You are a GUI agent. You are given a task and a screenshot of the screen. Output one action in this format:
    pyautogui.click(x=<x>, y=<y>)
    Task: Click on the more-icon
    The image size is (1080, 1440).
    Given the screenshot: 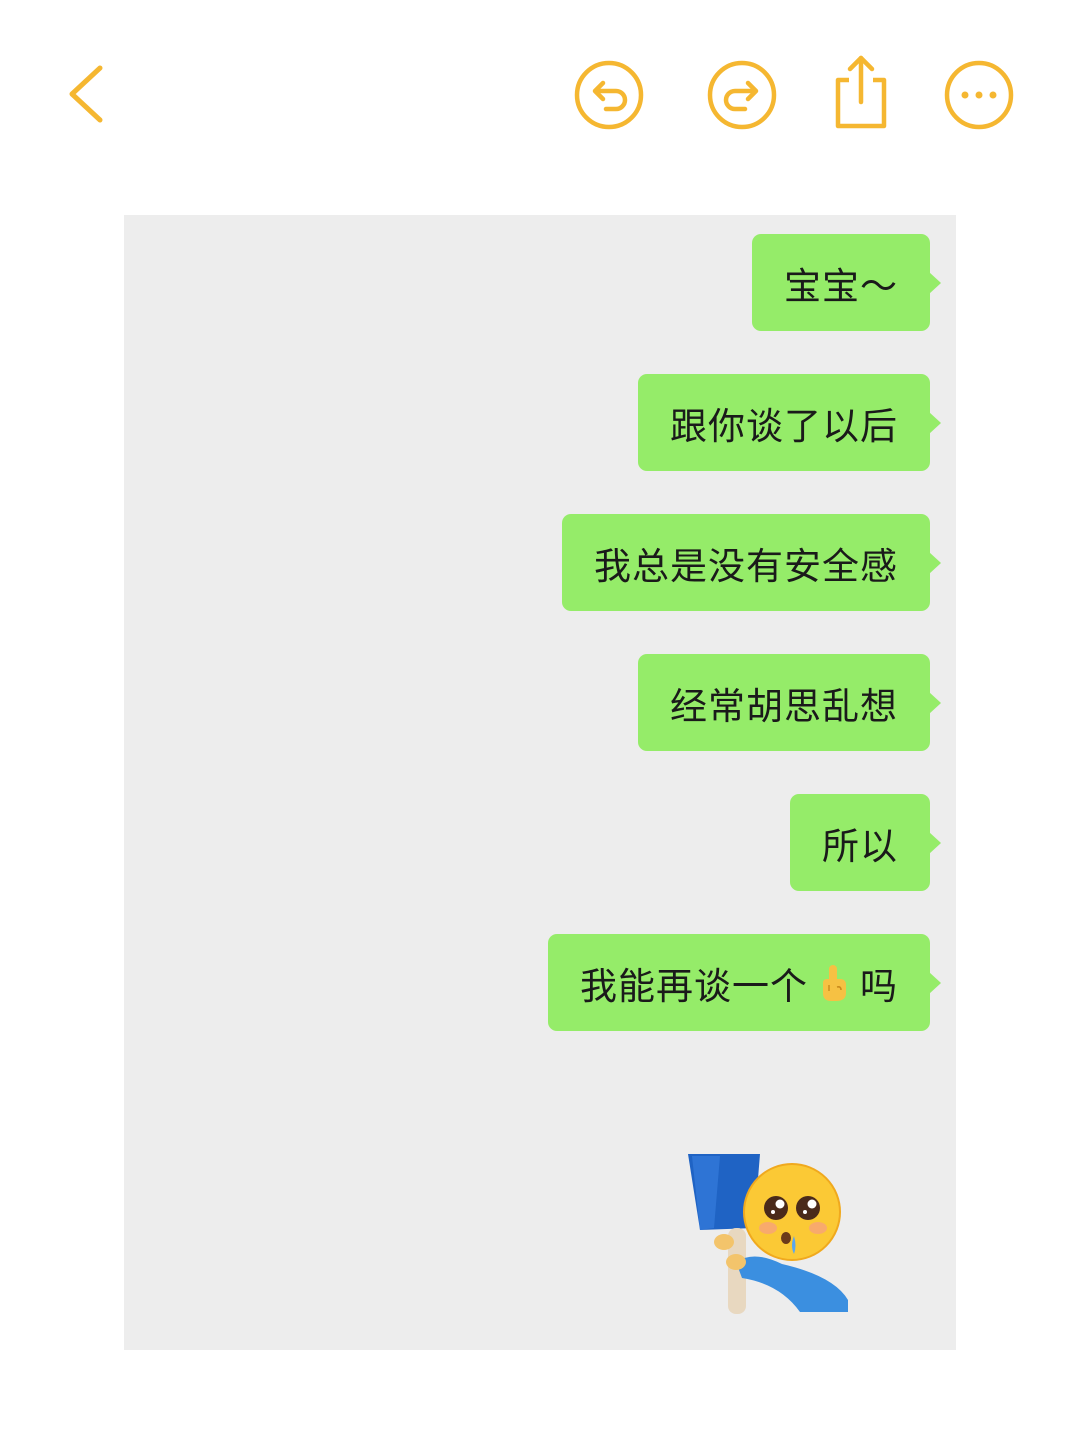 What is the action you would take?
    pyautogui.click(x=979, y=95)
    